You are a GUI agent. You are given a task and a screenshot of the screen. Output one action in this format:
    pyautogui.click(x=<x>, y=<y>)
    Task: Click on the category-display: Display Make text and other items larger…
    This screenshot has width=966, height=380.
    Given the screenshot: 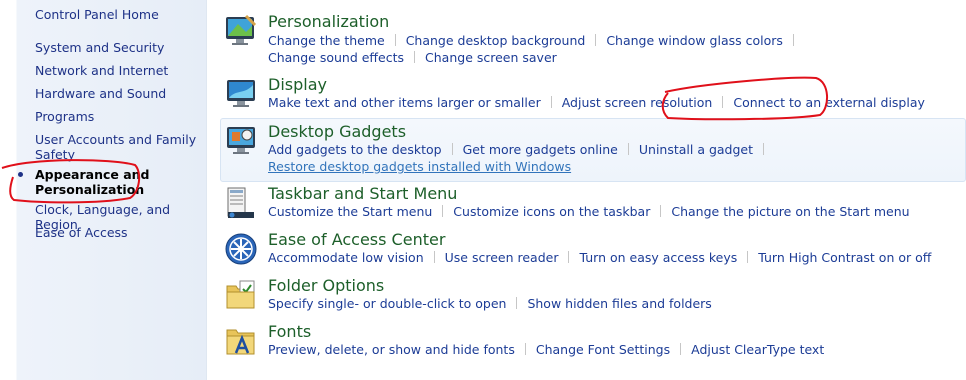 What is the action you would take?
    pyautogui.click(x=593, y=95)
    